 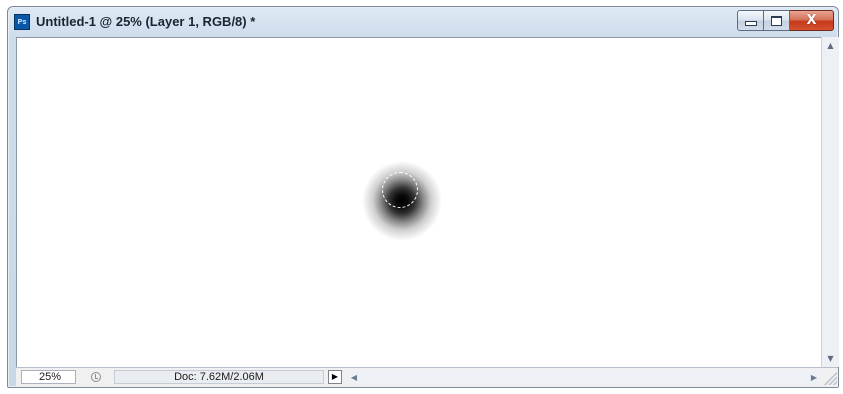 I want to click on title-bar: Ps Untitled-1 @ 25% (Layer 1, RGB/8) * X, so click(x=423, y=22).